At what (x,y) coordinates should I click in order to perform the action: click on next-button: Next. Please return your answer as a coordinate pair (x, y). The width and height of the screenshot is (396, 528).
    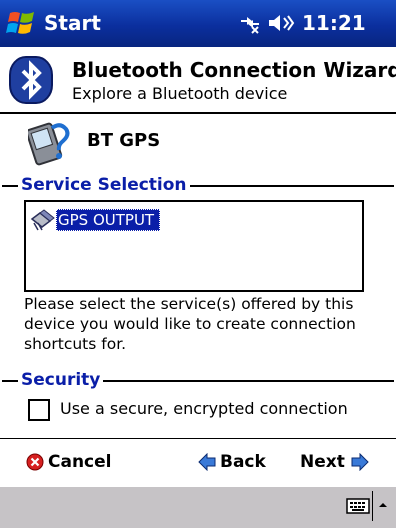
    Looking at the image, I should click on (334, 462).